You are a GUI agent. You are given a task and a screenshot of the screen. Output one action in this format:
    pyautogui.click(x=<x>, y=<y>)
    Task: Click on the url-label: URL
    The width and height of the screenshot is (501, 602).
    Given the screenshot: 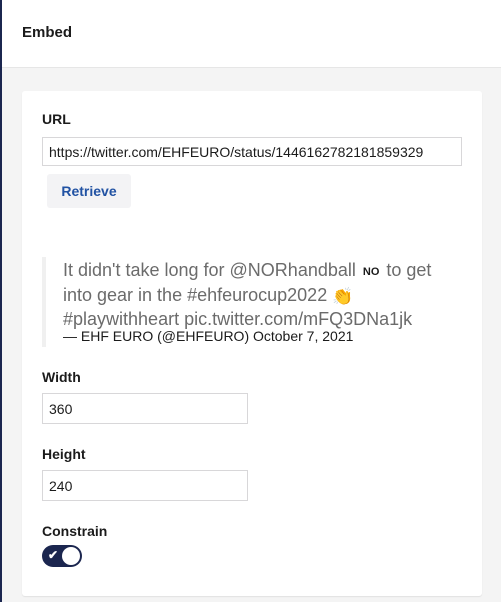 What is the action you would take?
    pyautogui.click(x=56, y=119)
    